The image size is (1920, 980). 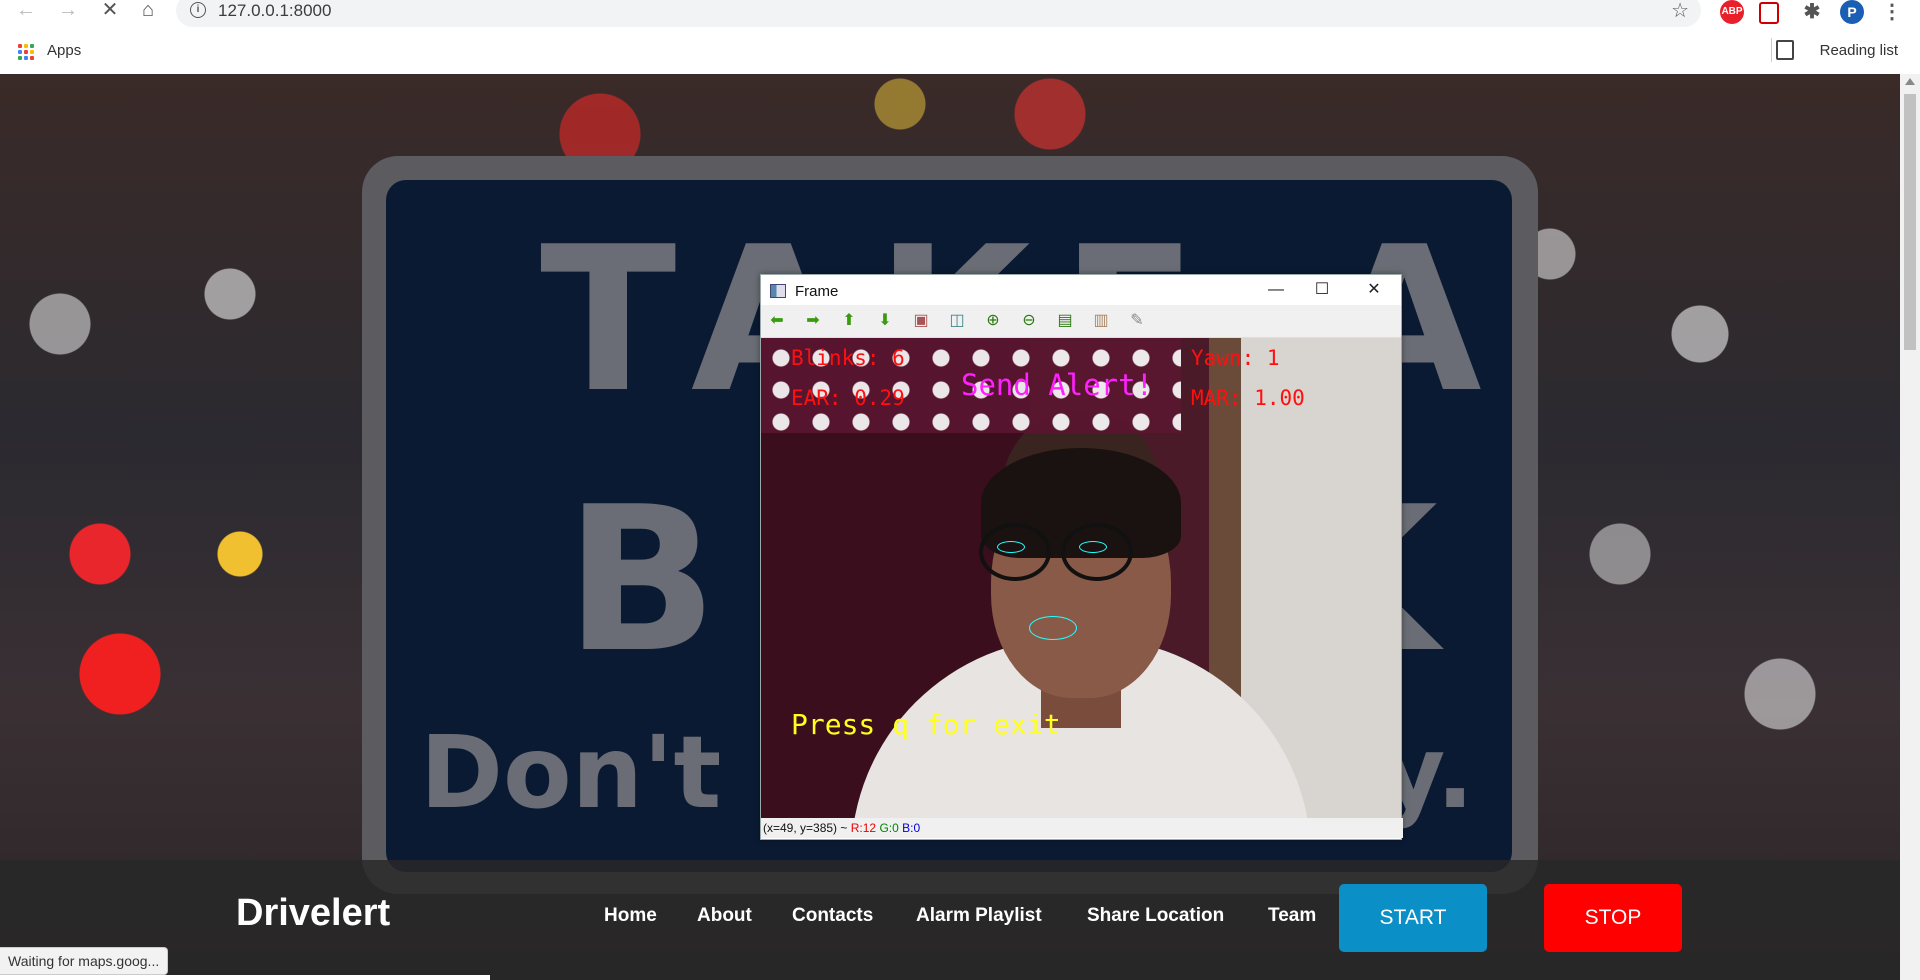 I want to click on pocket-icon, so click(x=1769, y=13).